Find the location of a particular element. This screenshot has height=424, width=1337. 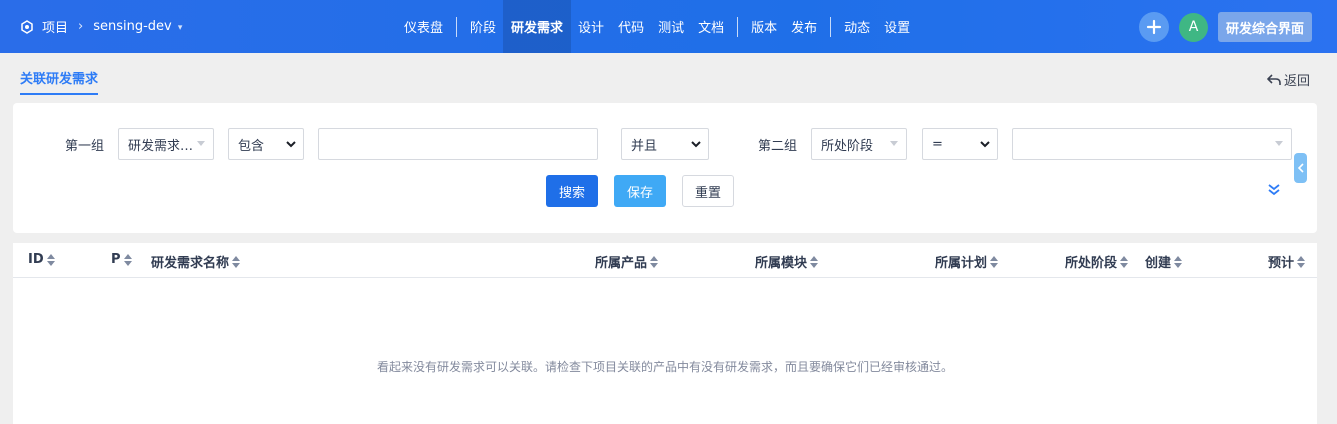

group2-operator-select: = is located at coordinates (960, 144).